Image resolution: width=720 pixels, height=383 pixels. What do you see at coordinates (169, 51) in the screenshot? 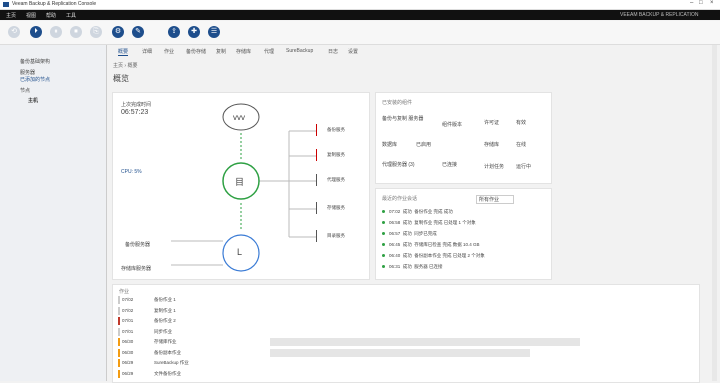
I see `tab-jobs: 作业` at bounding box center [169, 51].